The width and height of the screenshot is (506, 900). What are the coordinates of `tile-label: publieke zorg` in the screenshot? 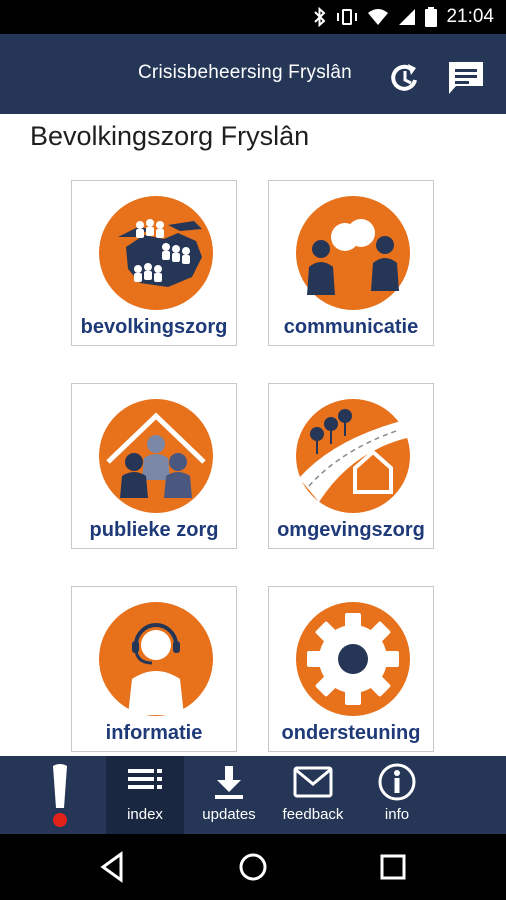 It's located at (154, 530).